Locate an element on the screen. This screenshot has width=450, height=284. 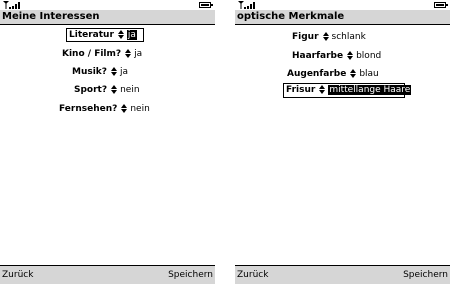
field-label: Musik? is located at coordinates (90, 72).